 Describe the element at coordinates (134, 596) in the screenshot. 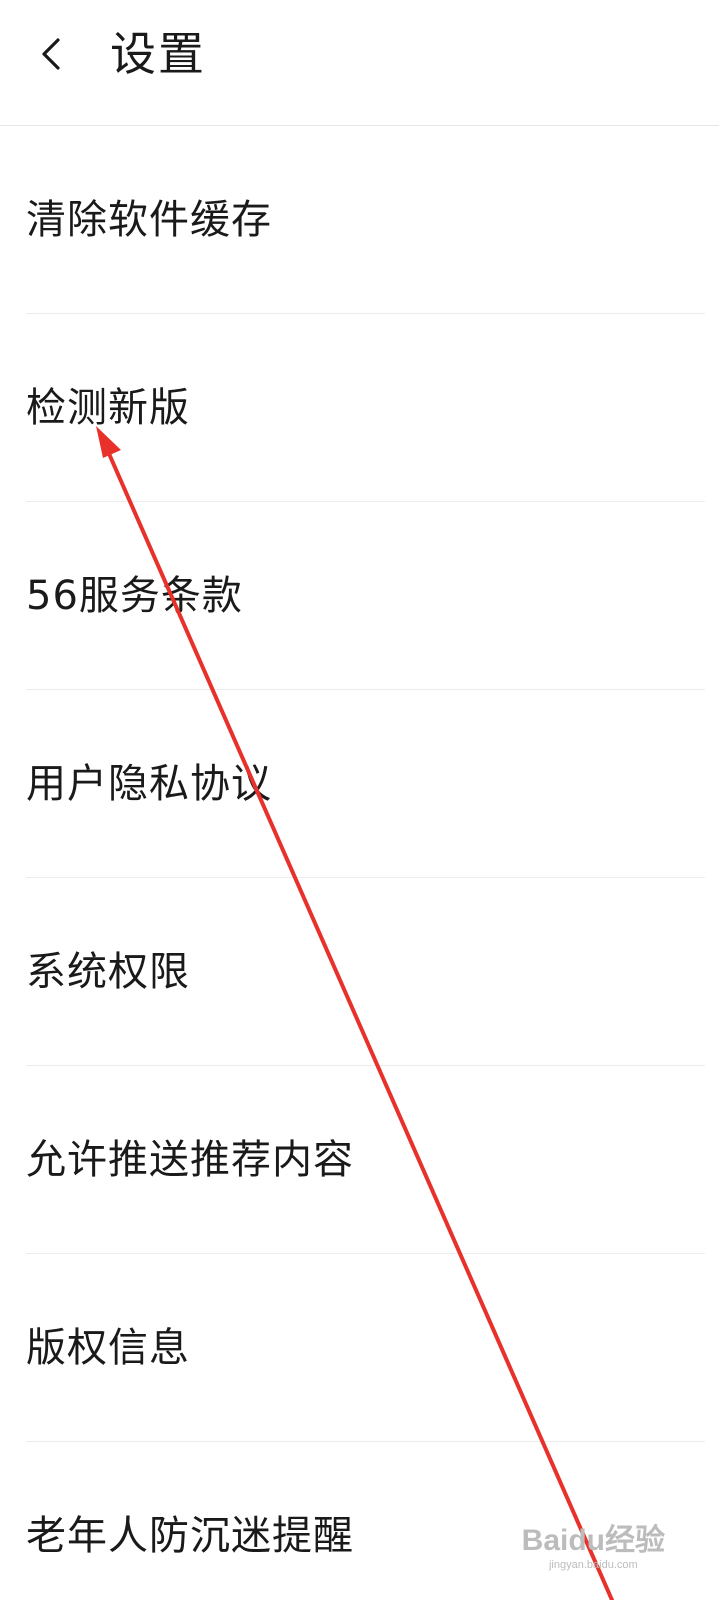

I see `settings-item-label: 56服务条款` at that location.